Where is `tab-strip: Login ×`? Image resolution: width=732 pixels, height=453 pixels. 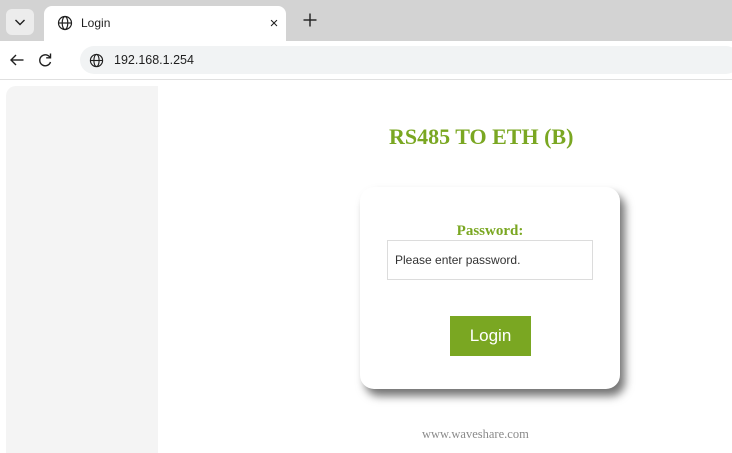
tab-strip: Login × is located at coordinates (366, 20).